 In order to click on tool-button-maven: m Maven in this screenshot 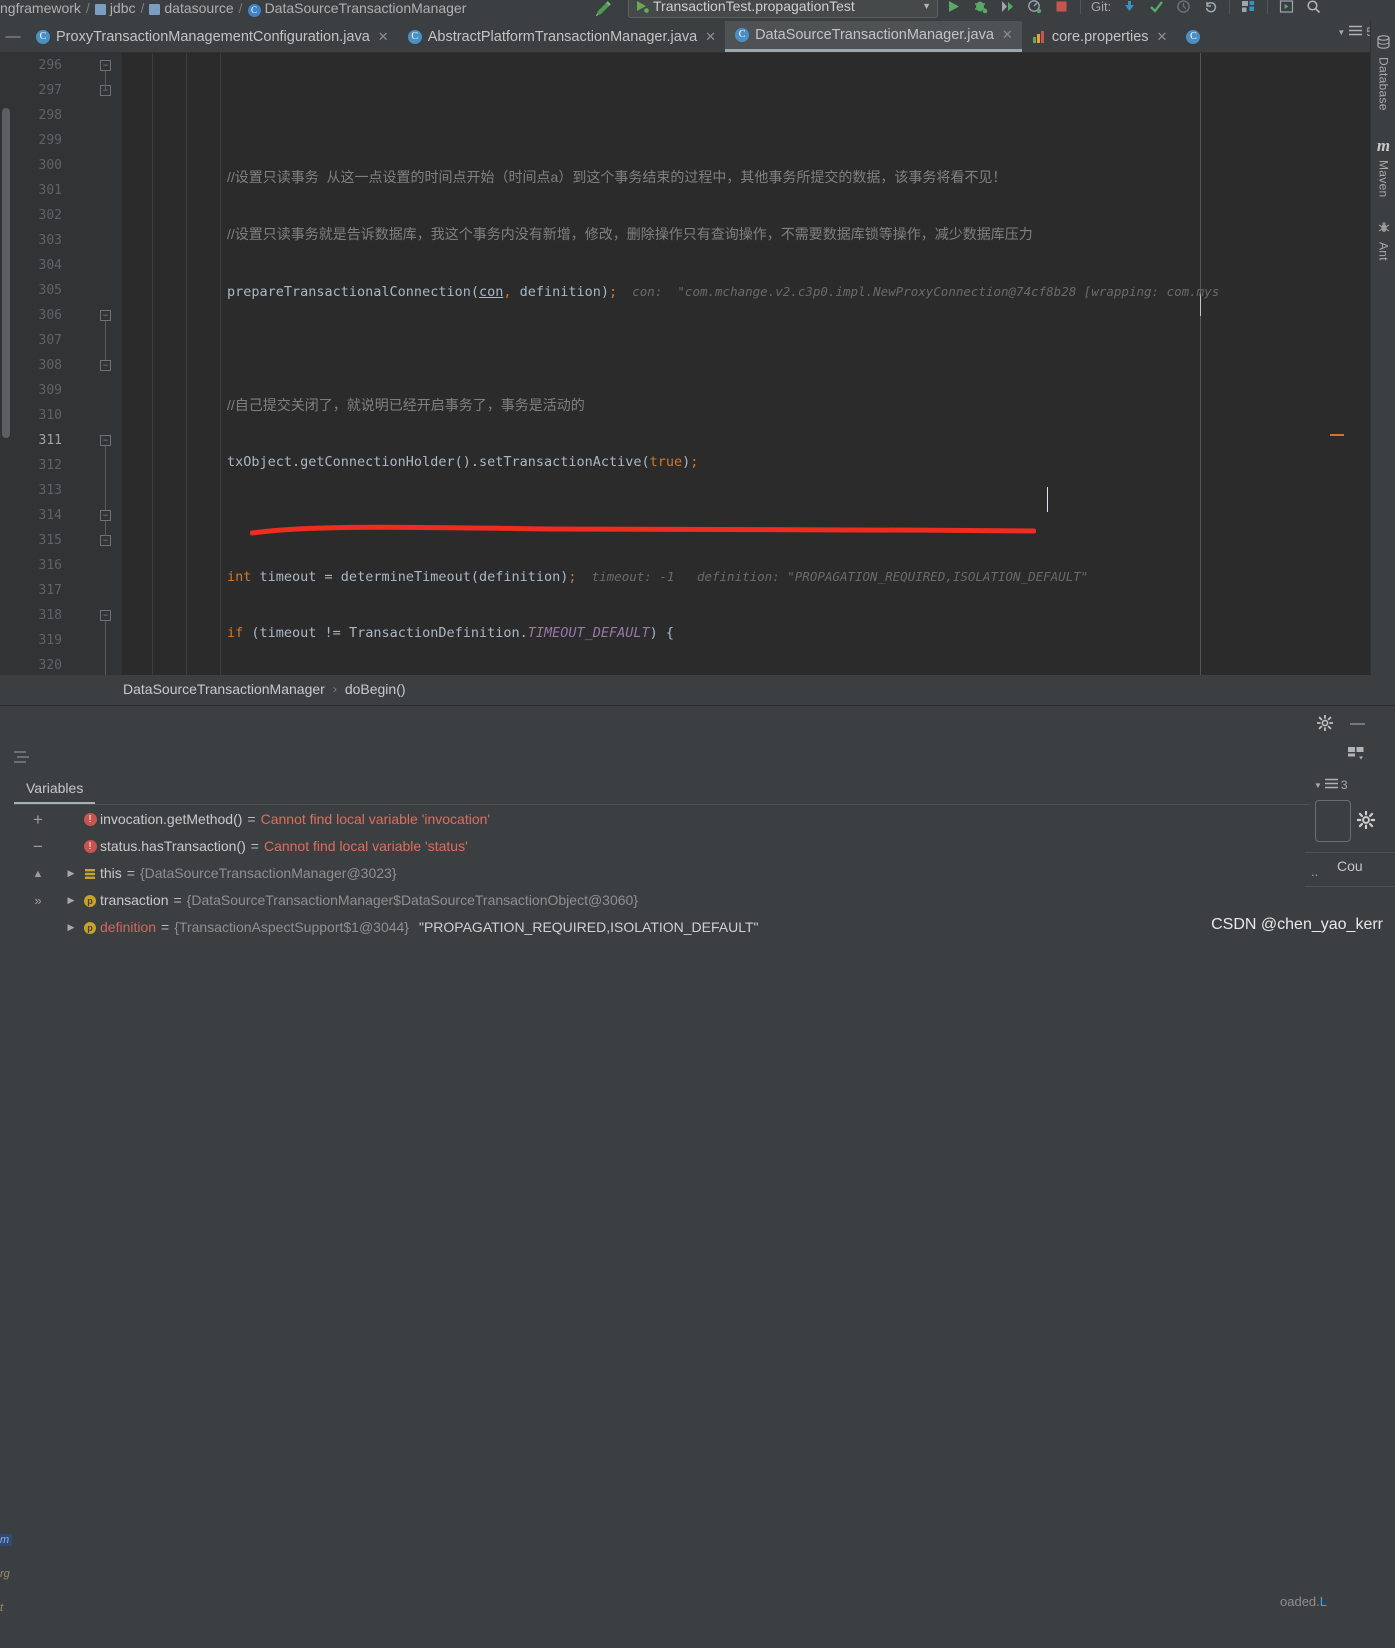, I will do `click(1383, 167)`.